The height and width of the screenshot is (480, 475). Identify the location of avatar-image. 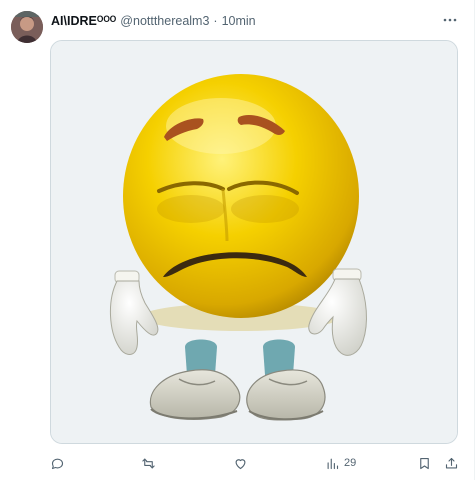
(27, 27).